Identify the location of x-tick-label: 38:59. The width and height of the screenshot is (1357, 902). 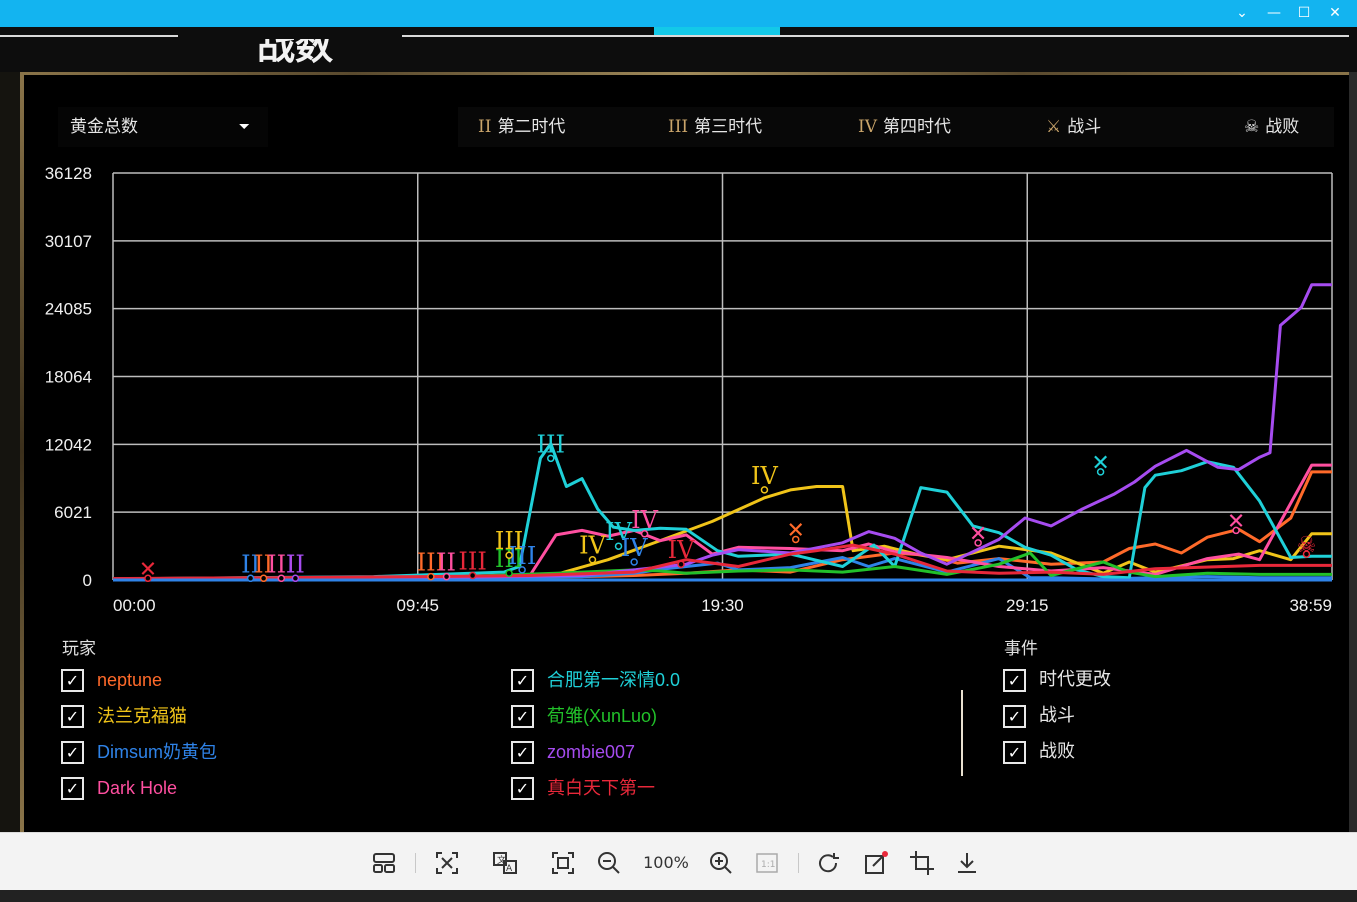
(1310, 605).